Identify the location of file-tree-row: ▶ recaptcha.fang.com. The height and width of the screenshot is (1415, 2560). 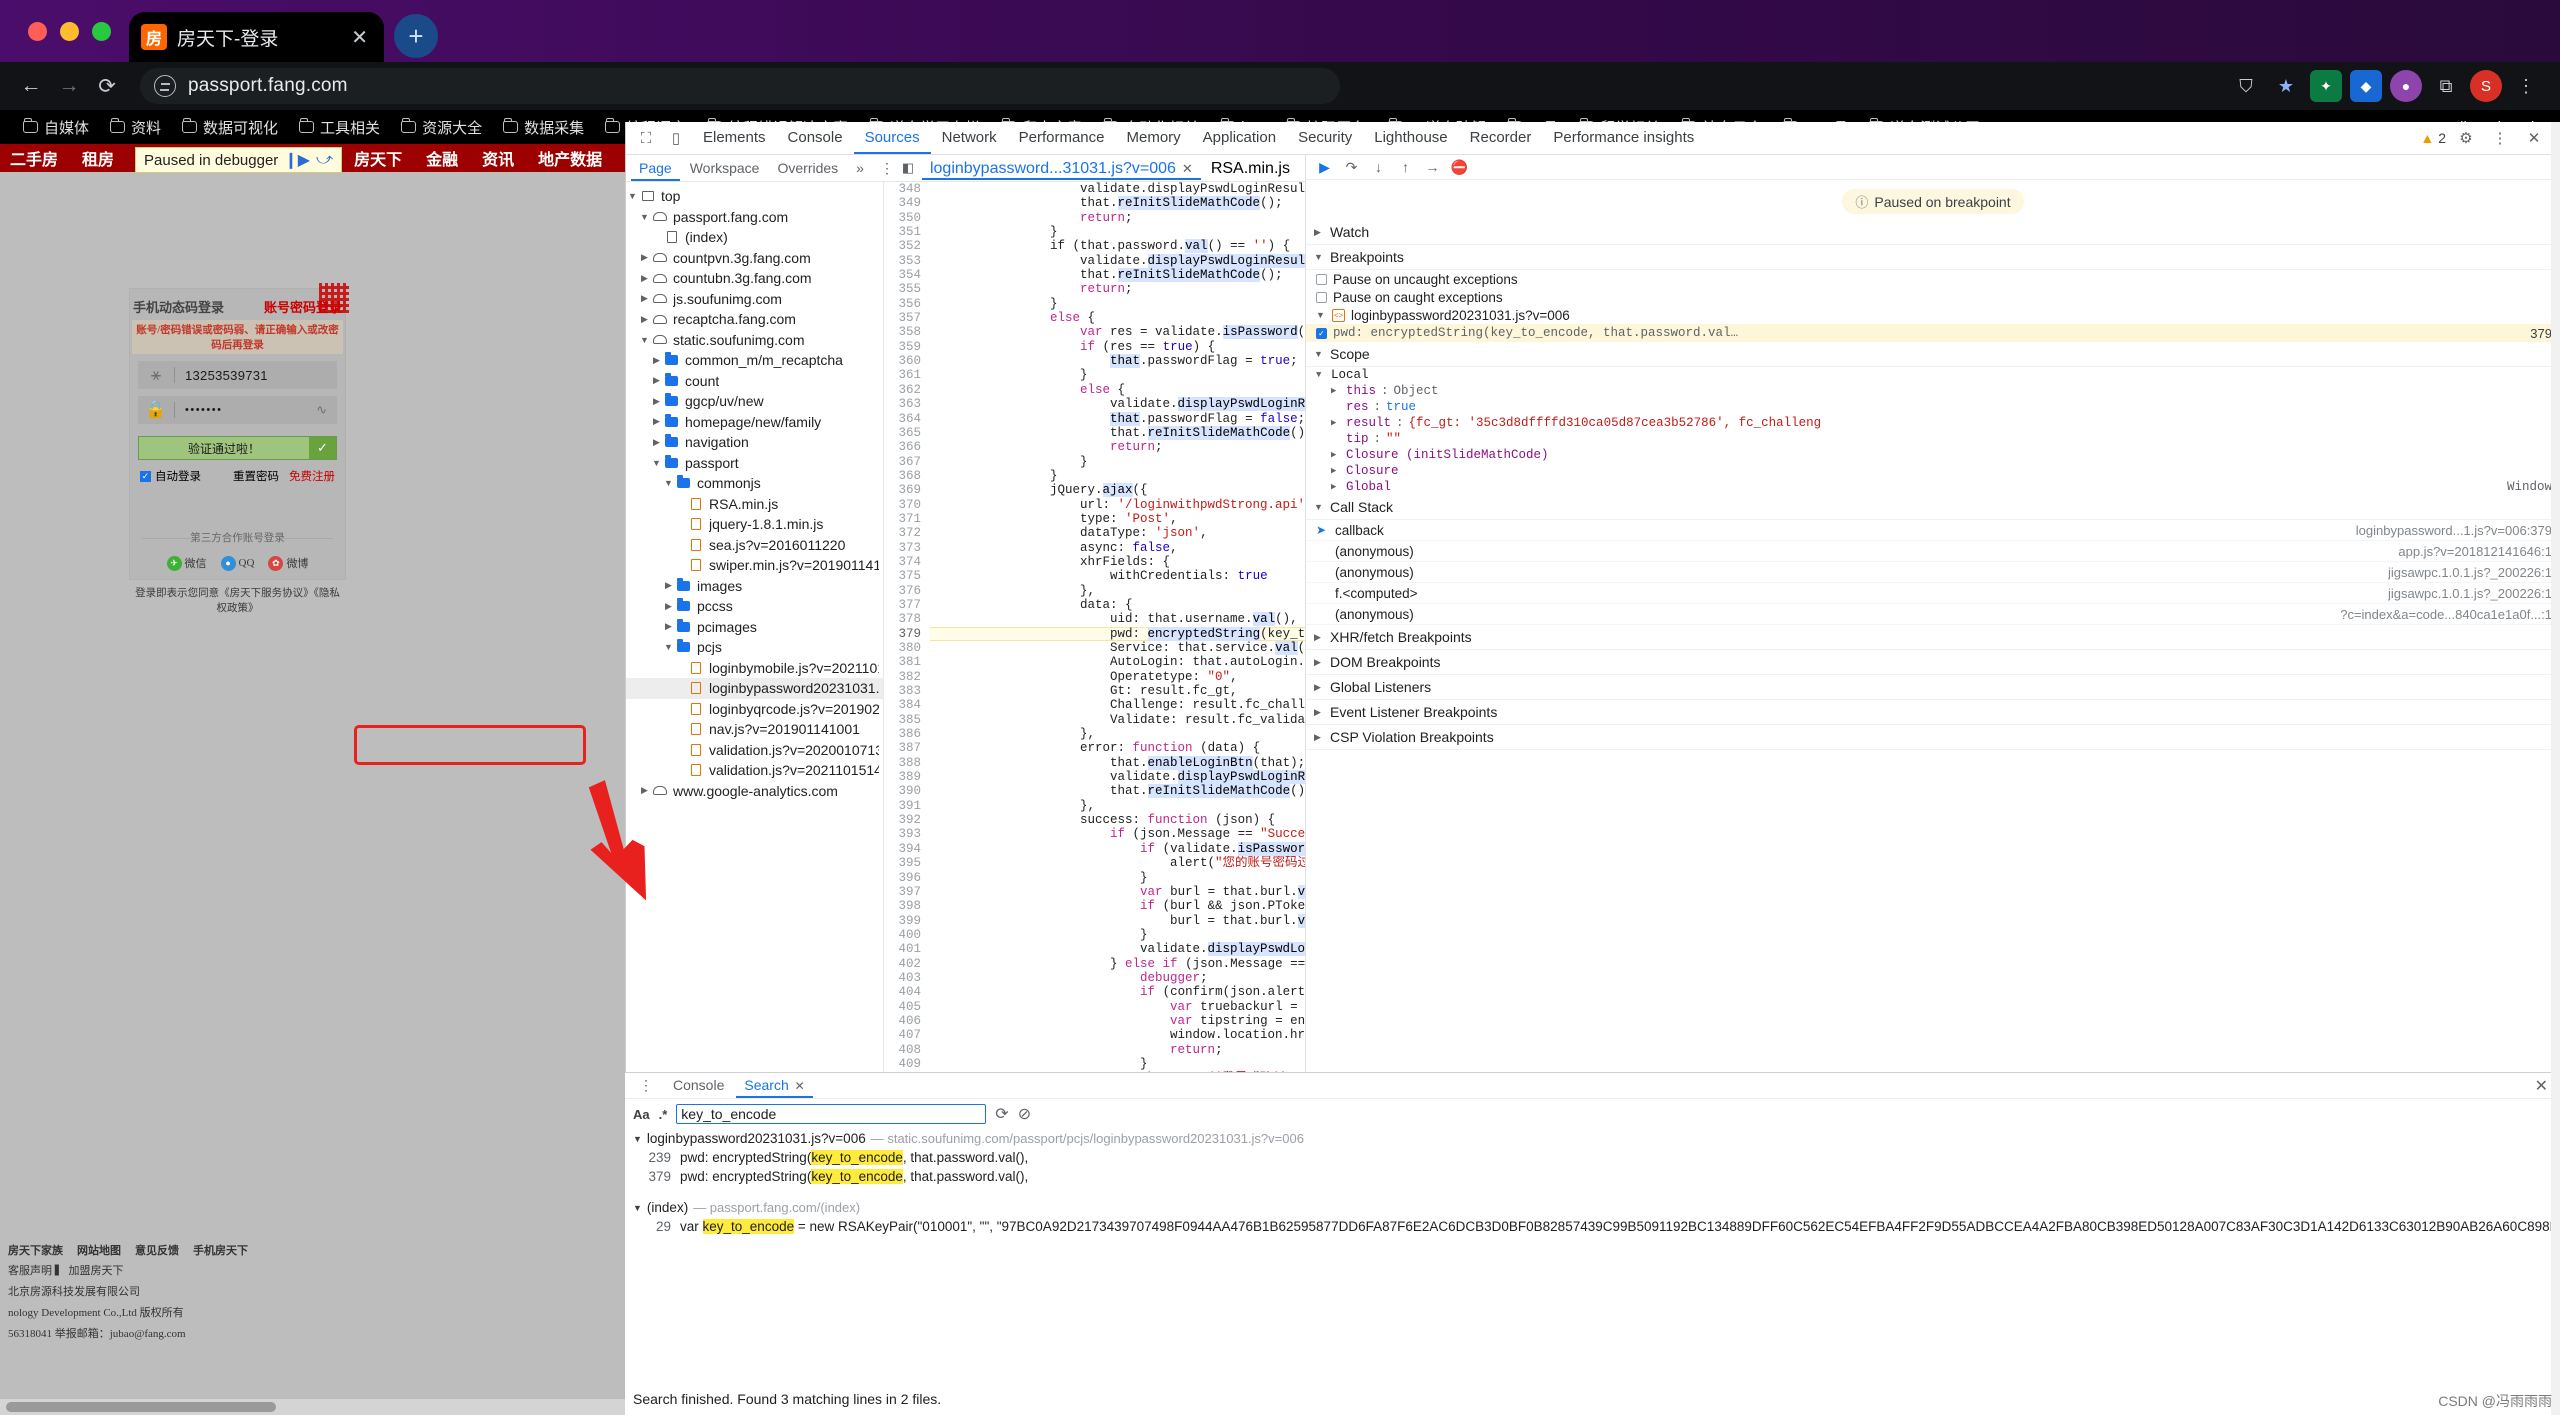
(754, 319).